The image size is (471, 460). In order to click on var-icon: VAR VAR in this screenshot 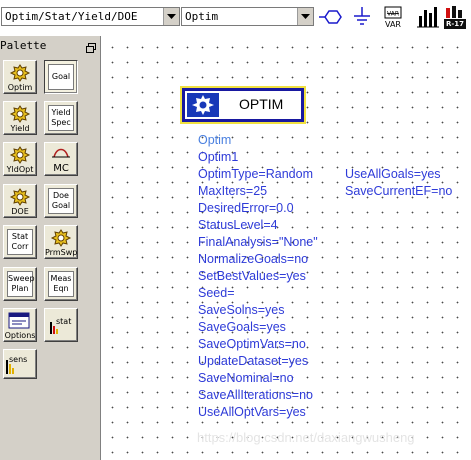, I will do `click(393, 17)`.